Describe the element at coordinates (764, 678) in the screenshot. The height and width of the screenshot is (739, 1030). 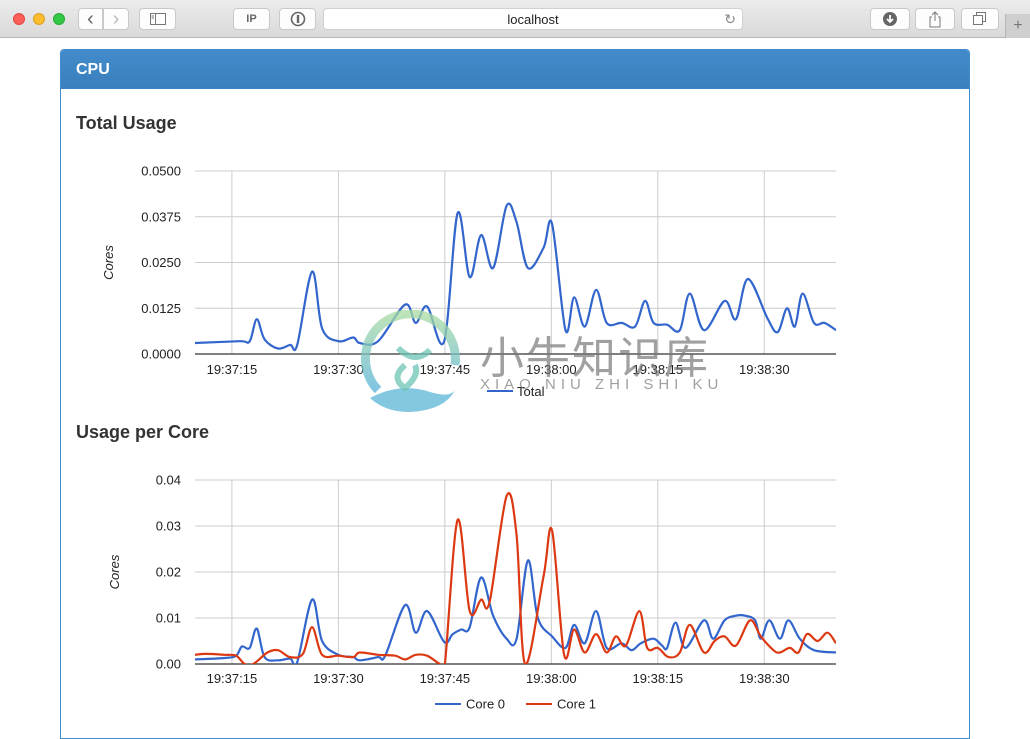
I see `x-tick-label: 19:38:30` at that location.